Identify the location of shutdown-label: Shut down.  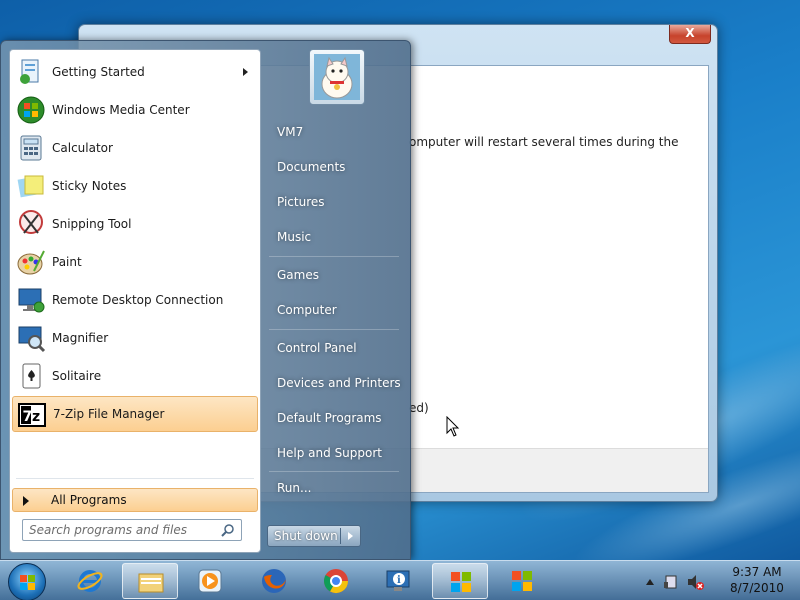
(306, 536).